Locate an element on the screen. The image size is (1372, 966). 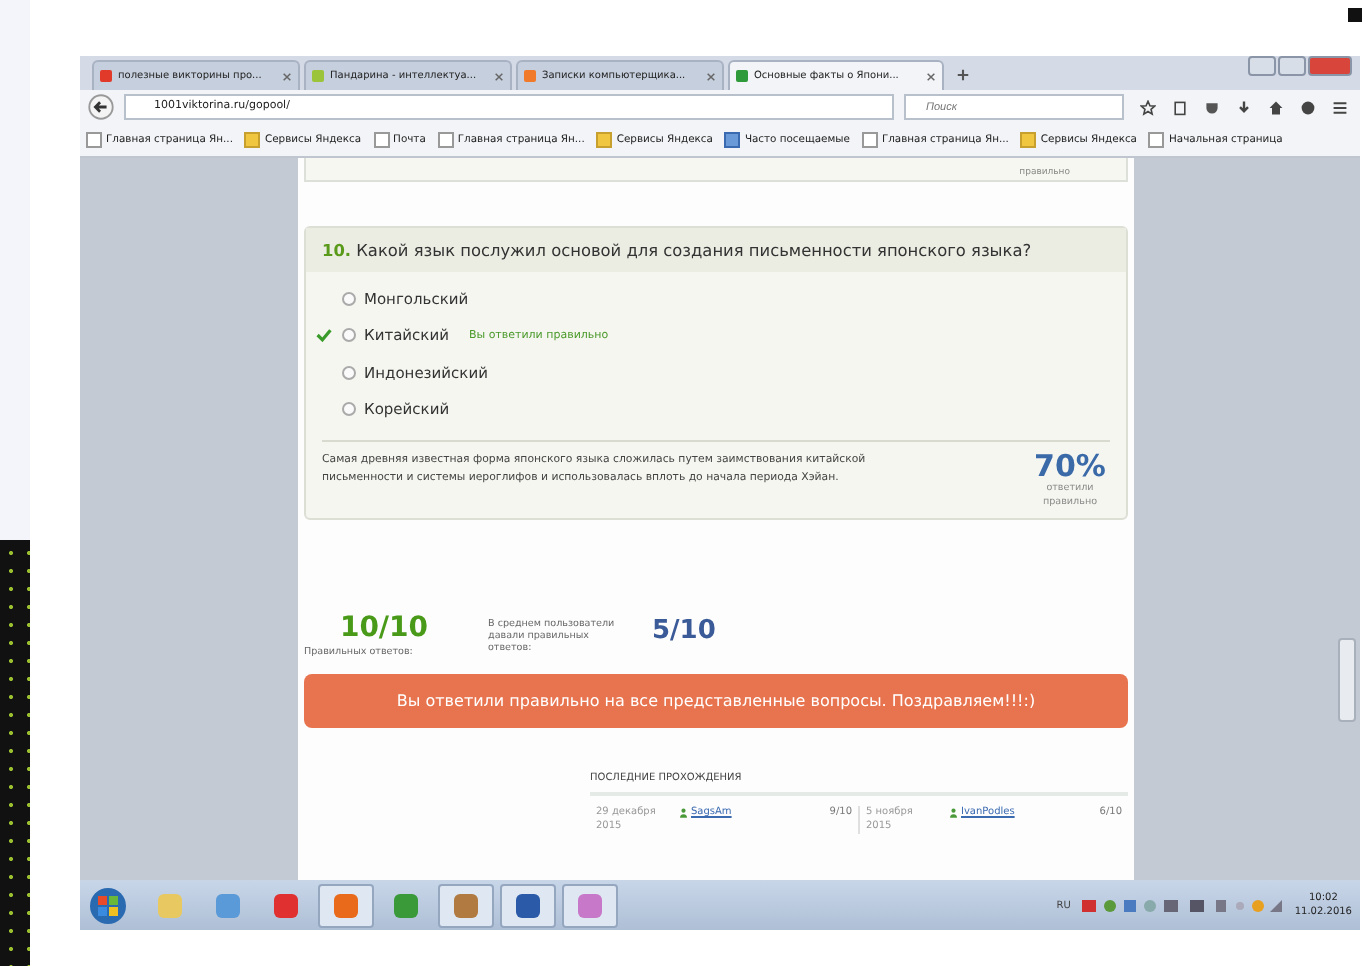
download-icon is located at coordinates (1244, 107).